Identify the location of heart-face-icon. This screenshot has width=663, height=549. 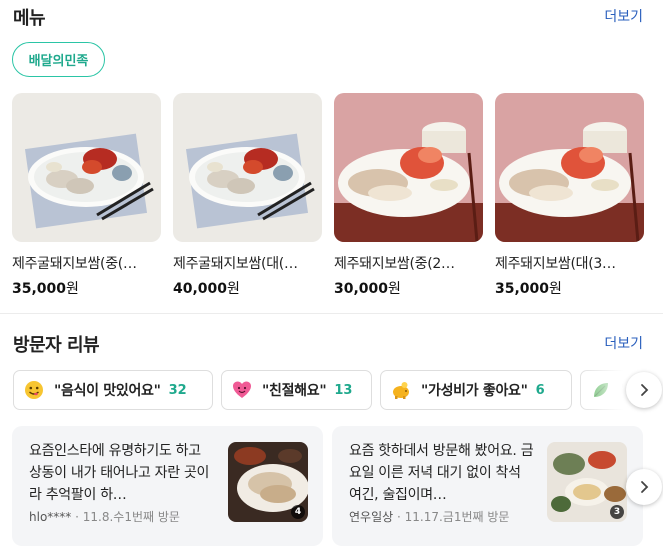
(242, 390).